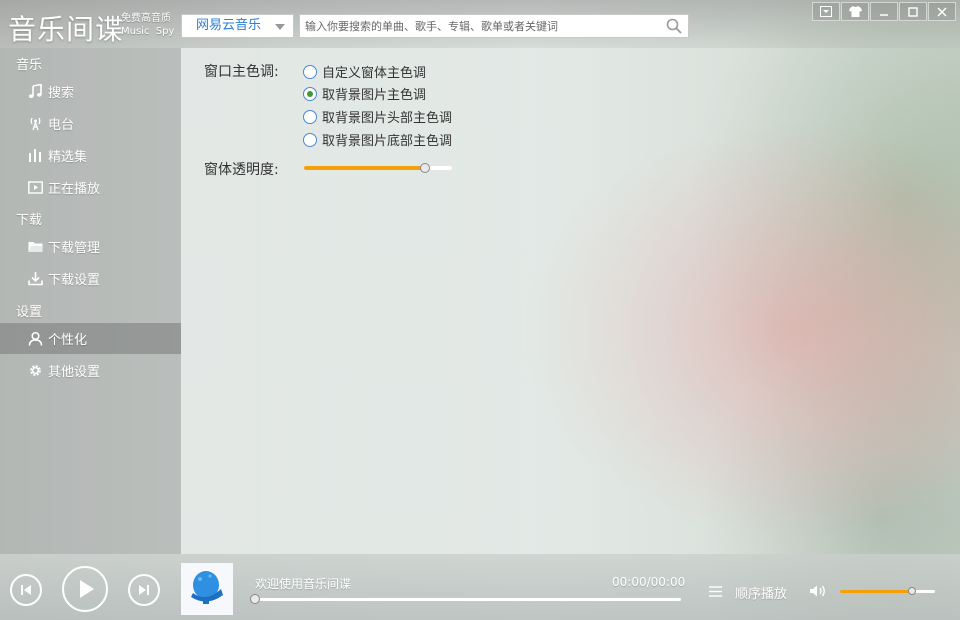 This screenshot has width=960, height=620. What do you see at coordinates (387, 141) in the screenshot?
I see `theme-option-label: 取背景图片底部主色调` at bounding box center [387, 141].